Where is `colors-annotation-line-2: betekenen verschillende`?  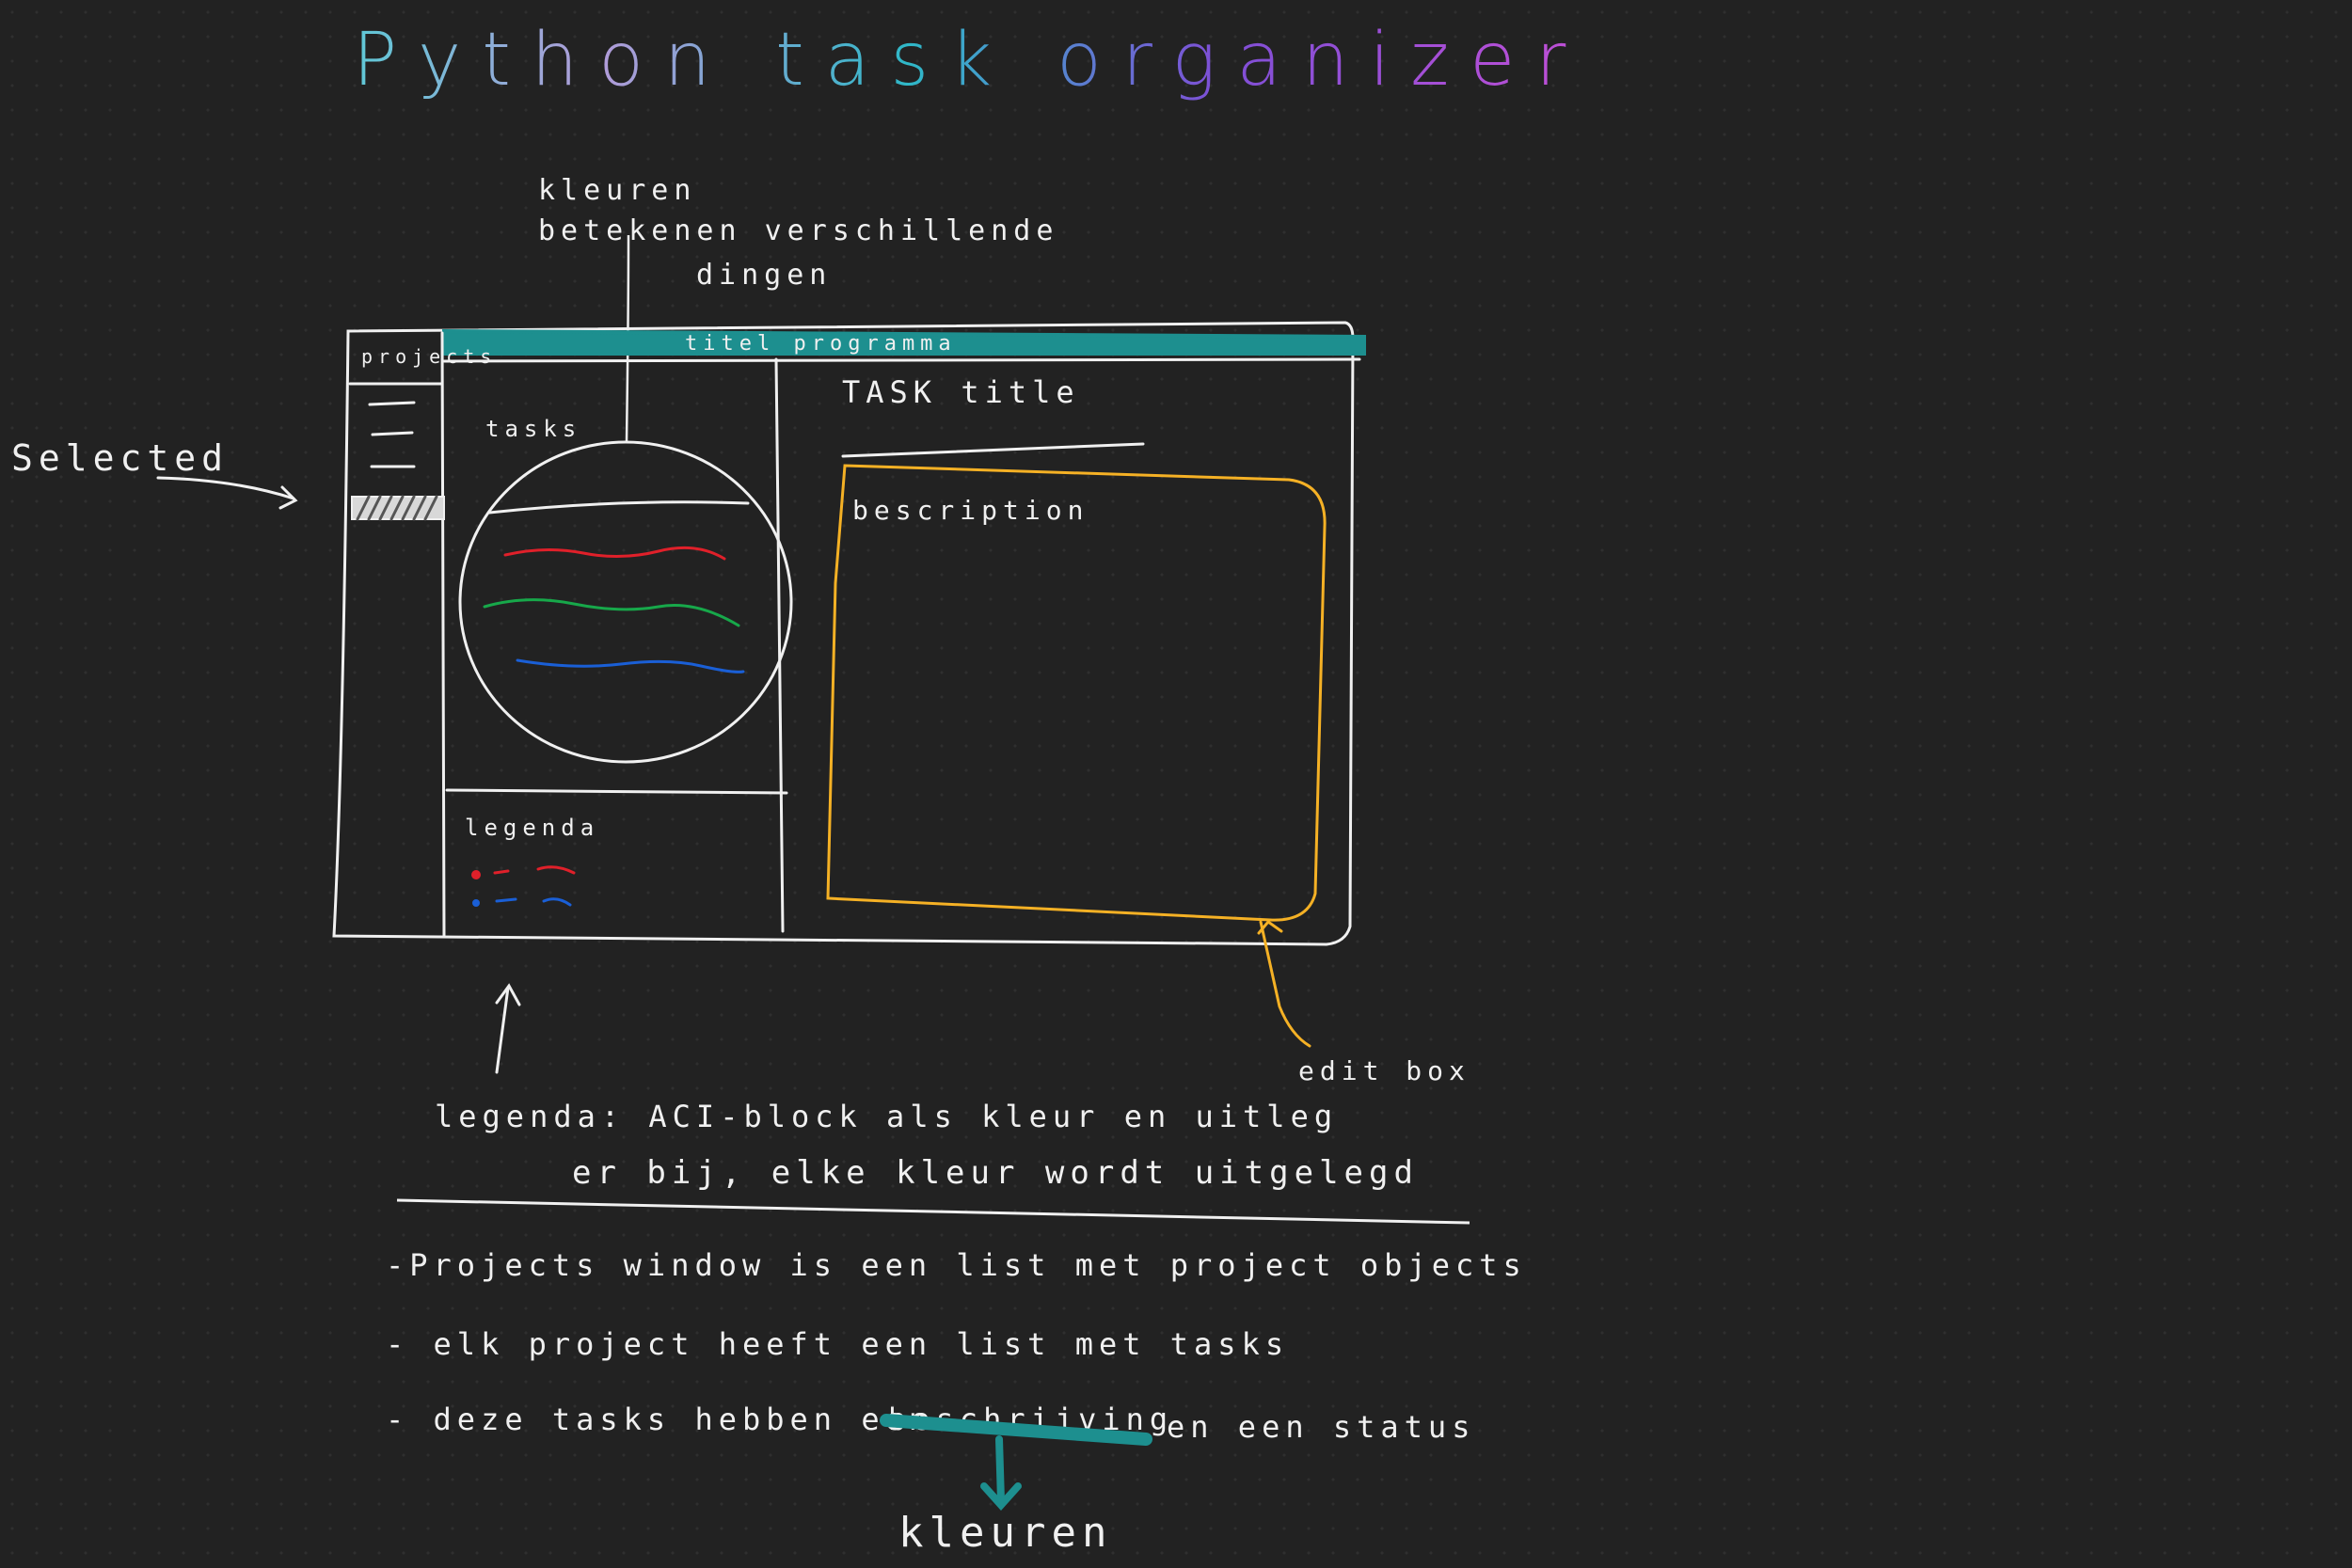 colors-annotation-line-2: betekenen verschillende is located at coordinates (798, 230).